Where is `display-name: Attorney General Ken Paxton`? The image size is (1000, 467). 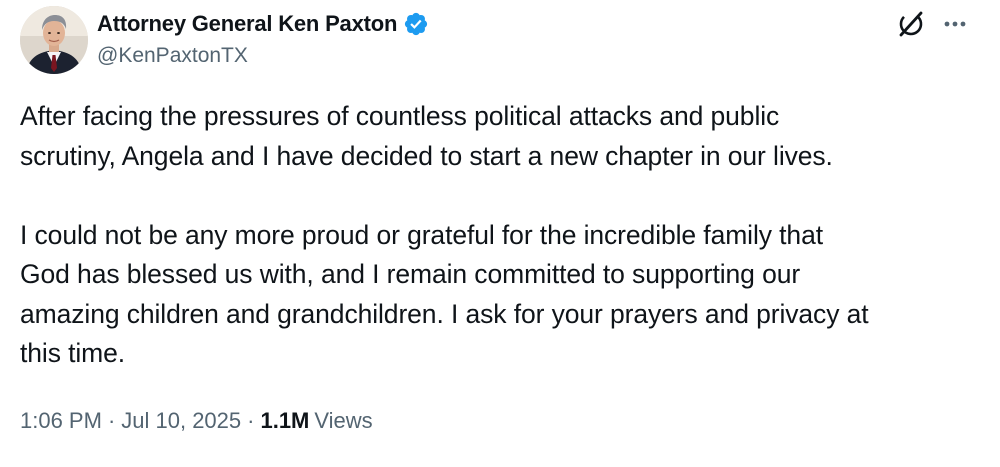 display-name: Attorney General Ken Paxton is located at coordinates (247, 24).